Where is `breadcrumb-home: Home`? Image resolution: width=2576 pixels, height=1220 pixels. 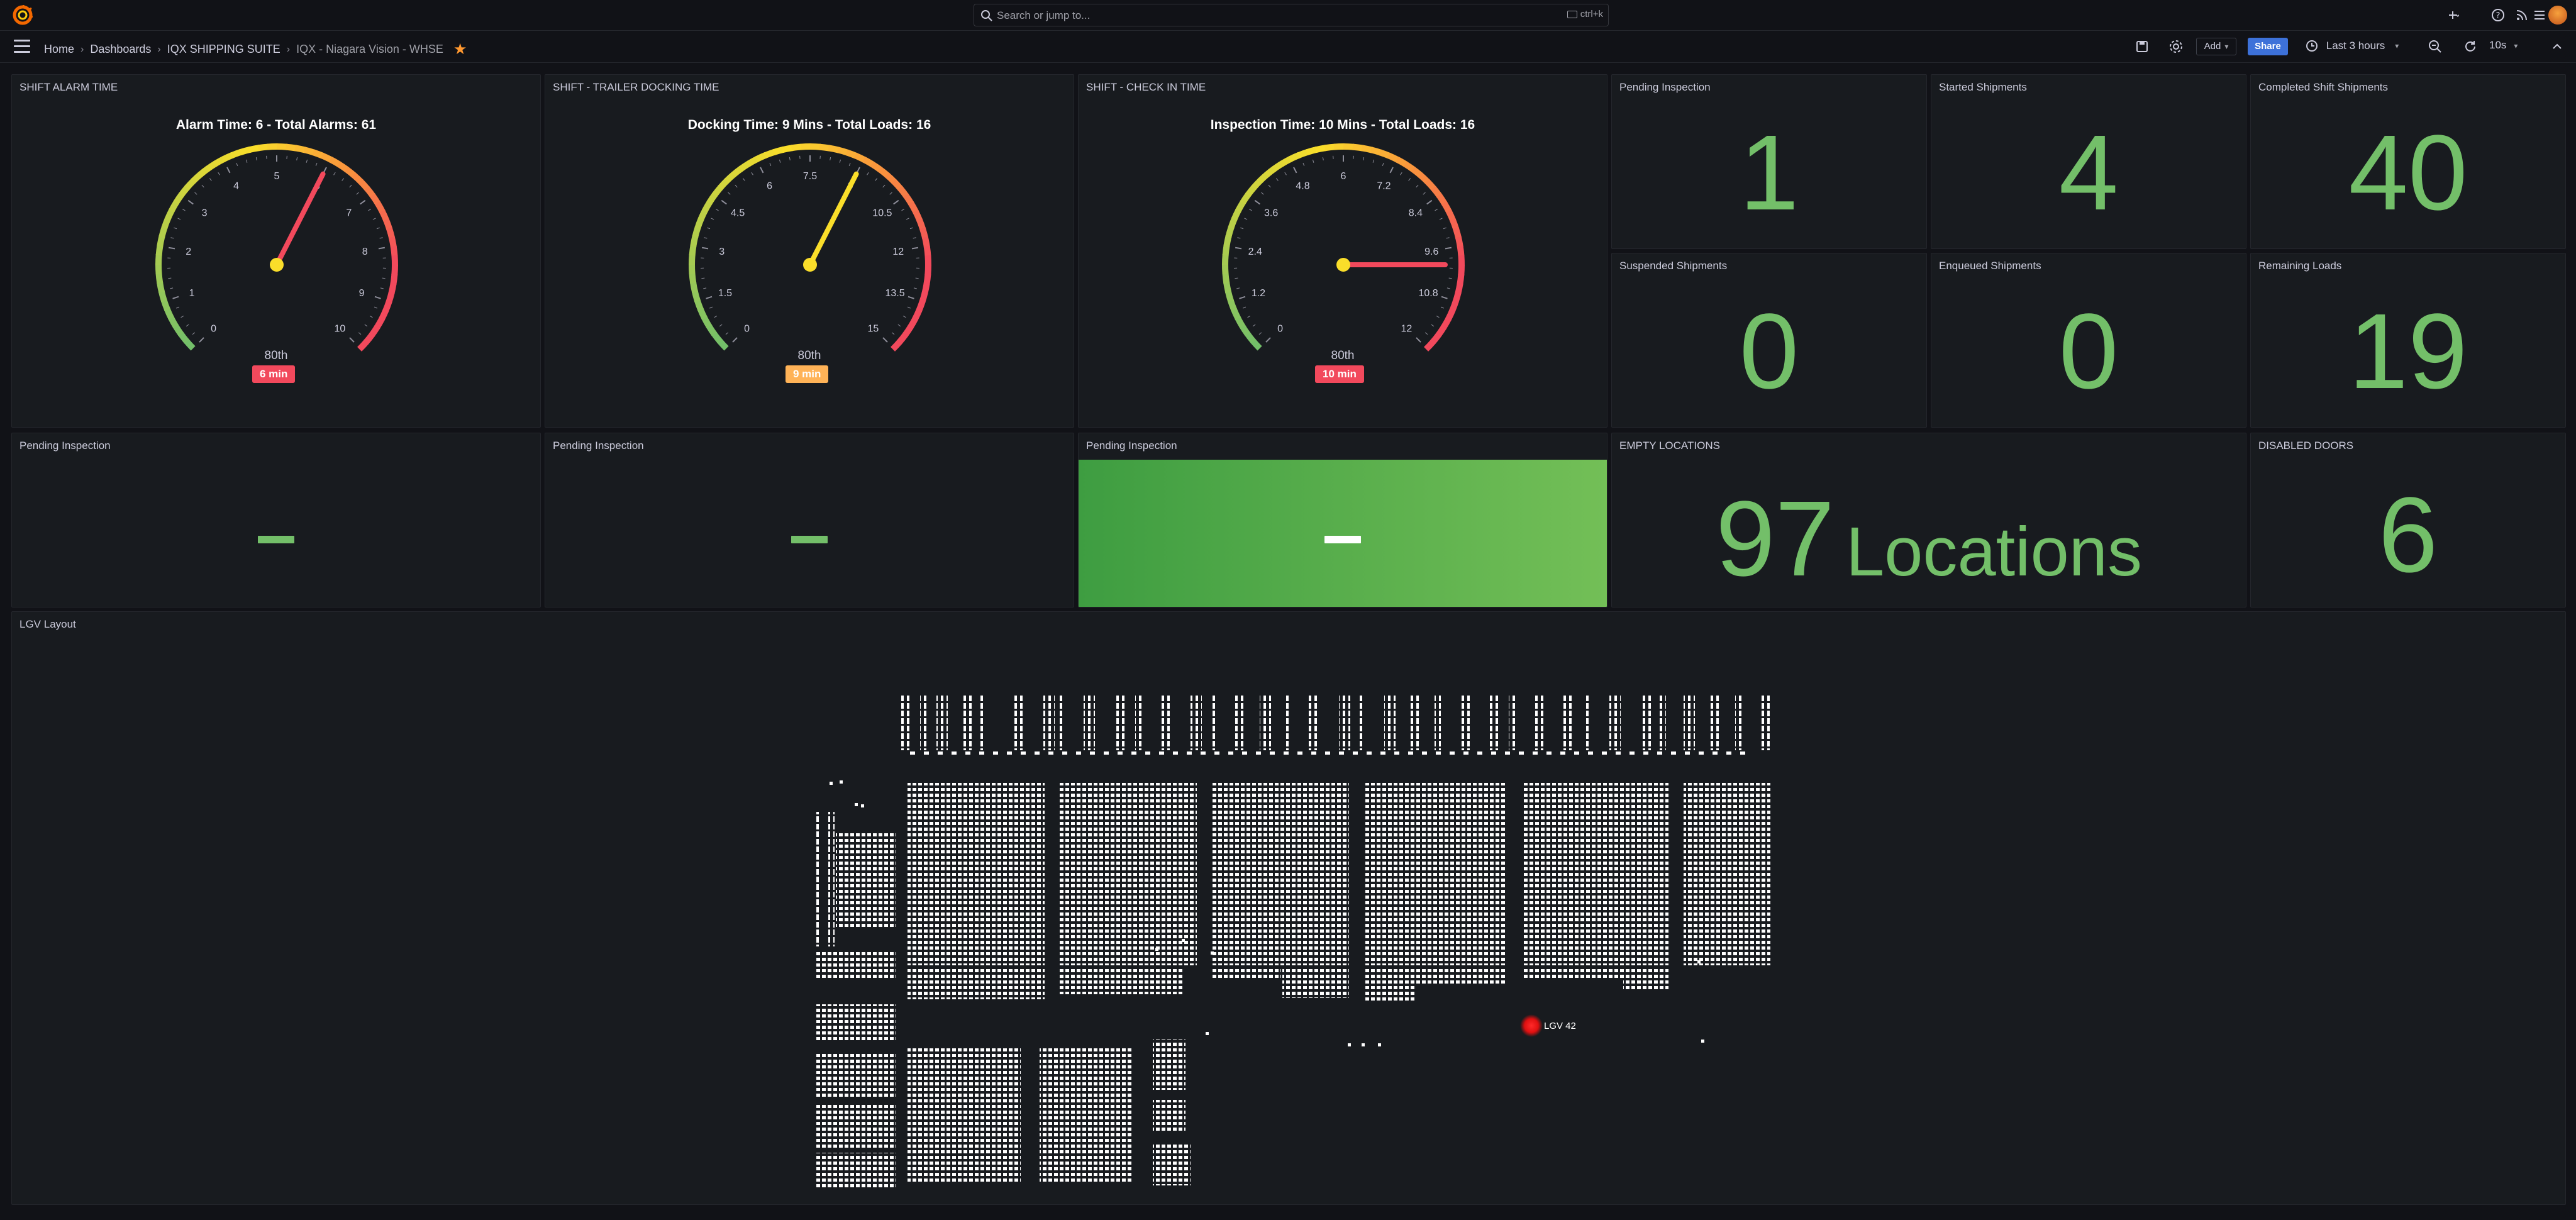
breadcrumb-home: Home is located at coordinates (59, 49).